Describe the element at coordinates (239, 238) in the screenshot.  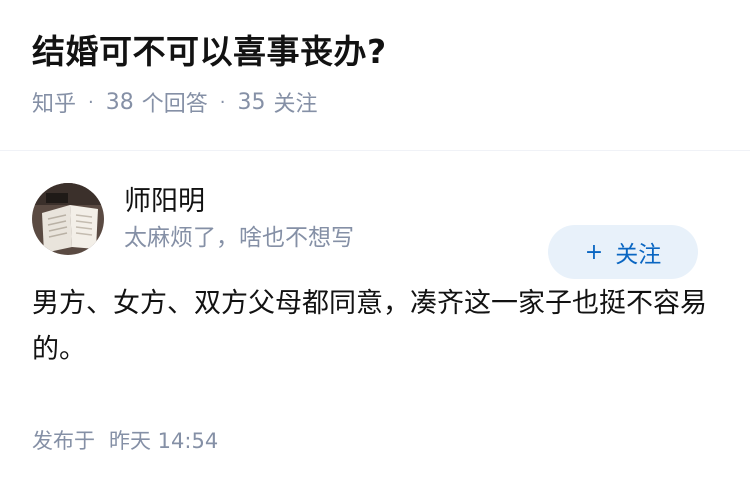
I see `author-bio: 太麻烦了，啥也不想写` at that location.